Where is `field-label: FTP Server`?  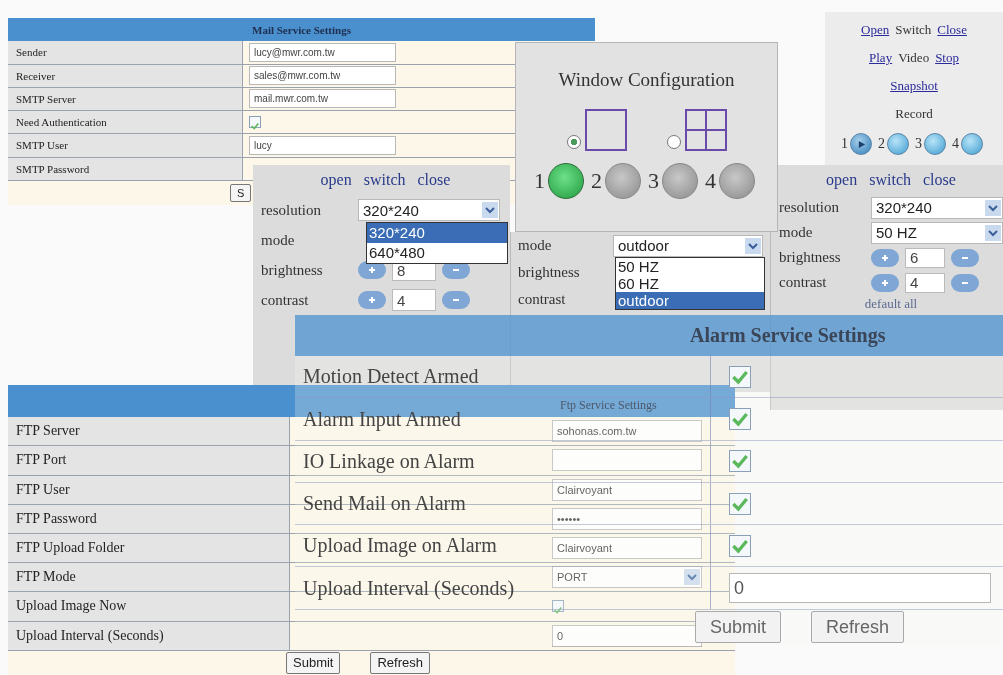
field-label: FTP Server is located at coordinates (149, 431).